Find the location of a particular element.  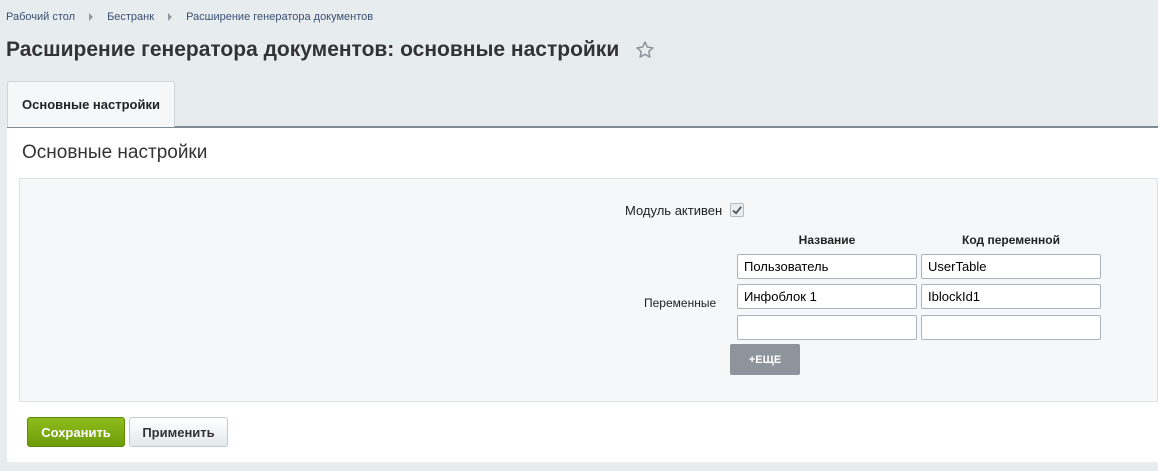

module-active-label: Модуль активен is located at coordinates (674, 210).